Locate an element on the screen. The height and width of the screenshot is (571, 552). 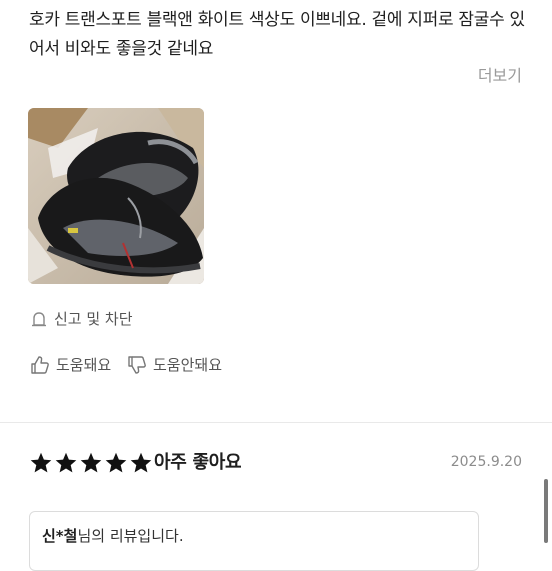
thumbs-down-icon is located at coordinates (137, 364).